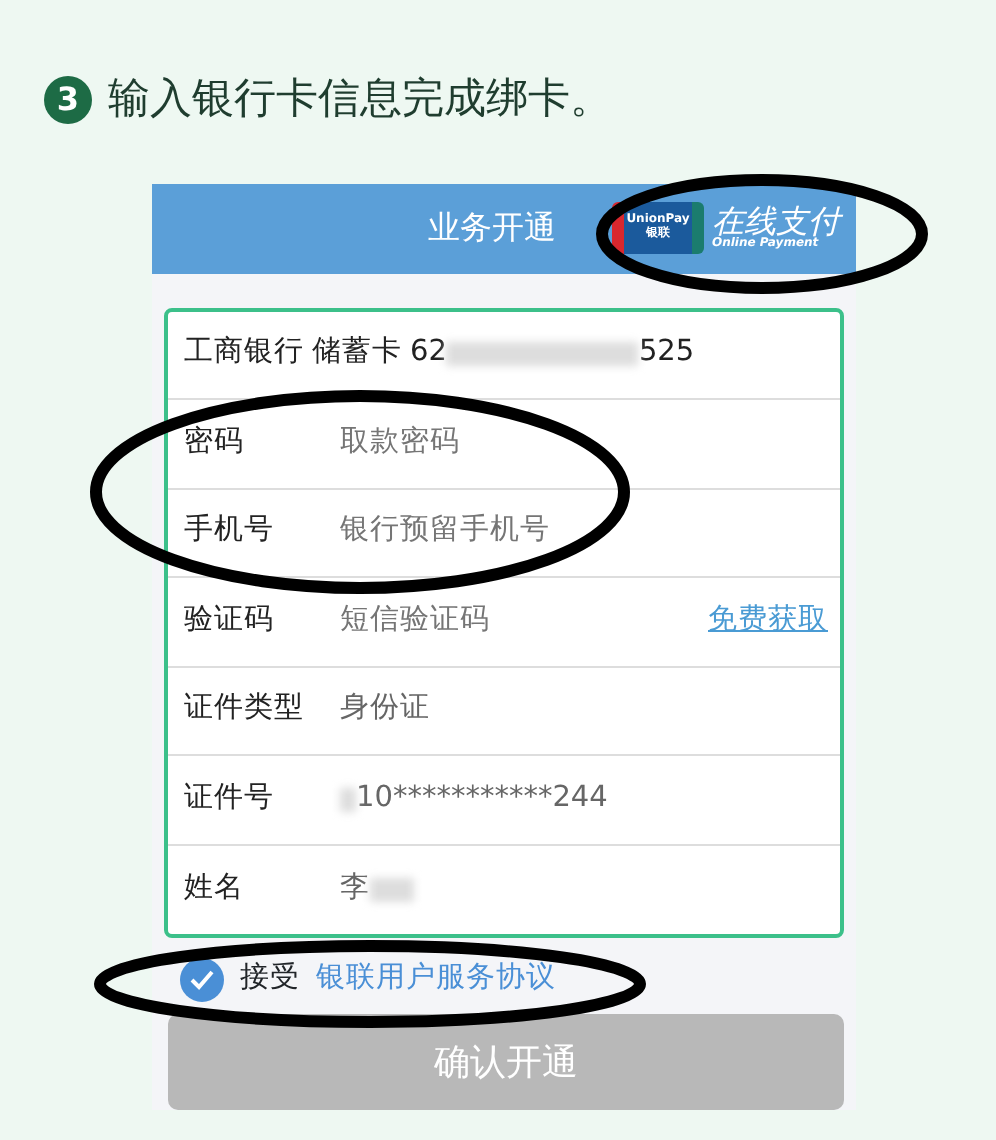 Image resolution: width=996 pixels, height=1140 pixels. I want to click on field-label: 证件号, so click(230, 798).